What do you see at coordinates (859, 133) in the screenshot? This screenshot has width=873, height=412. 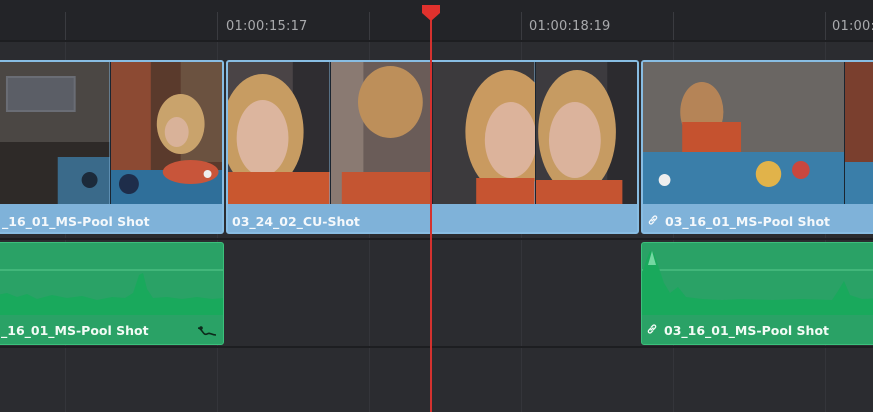 I see `thumbnail-pool-table-b` at bounding box center [859, 133].